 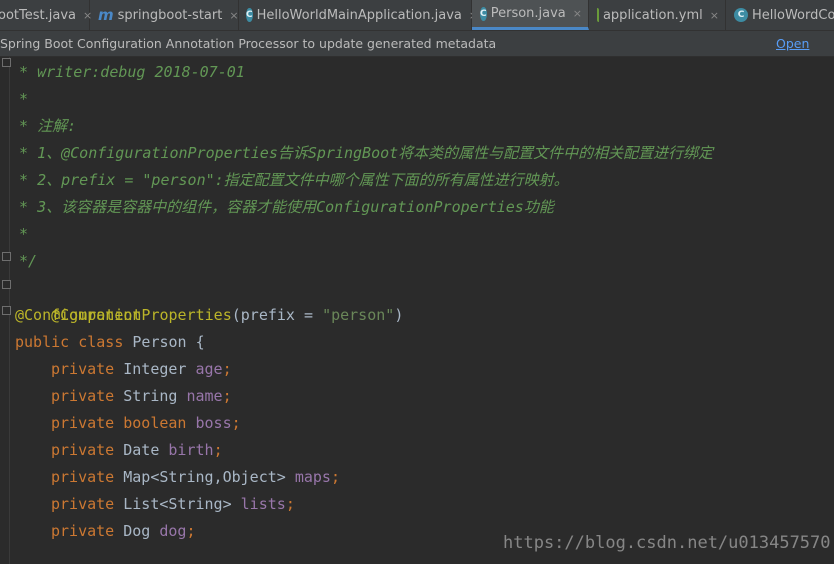 What do you see at coordinates (173, 531) in the screenshot?
I see `field-name: dog` at bounding box center [173, 531].